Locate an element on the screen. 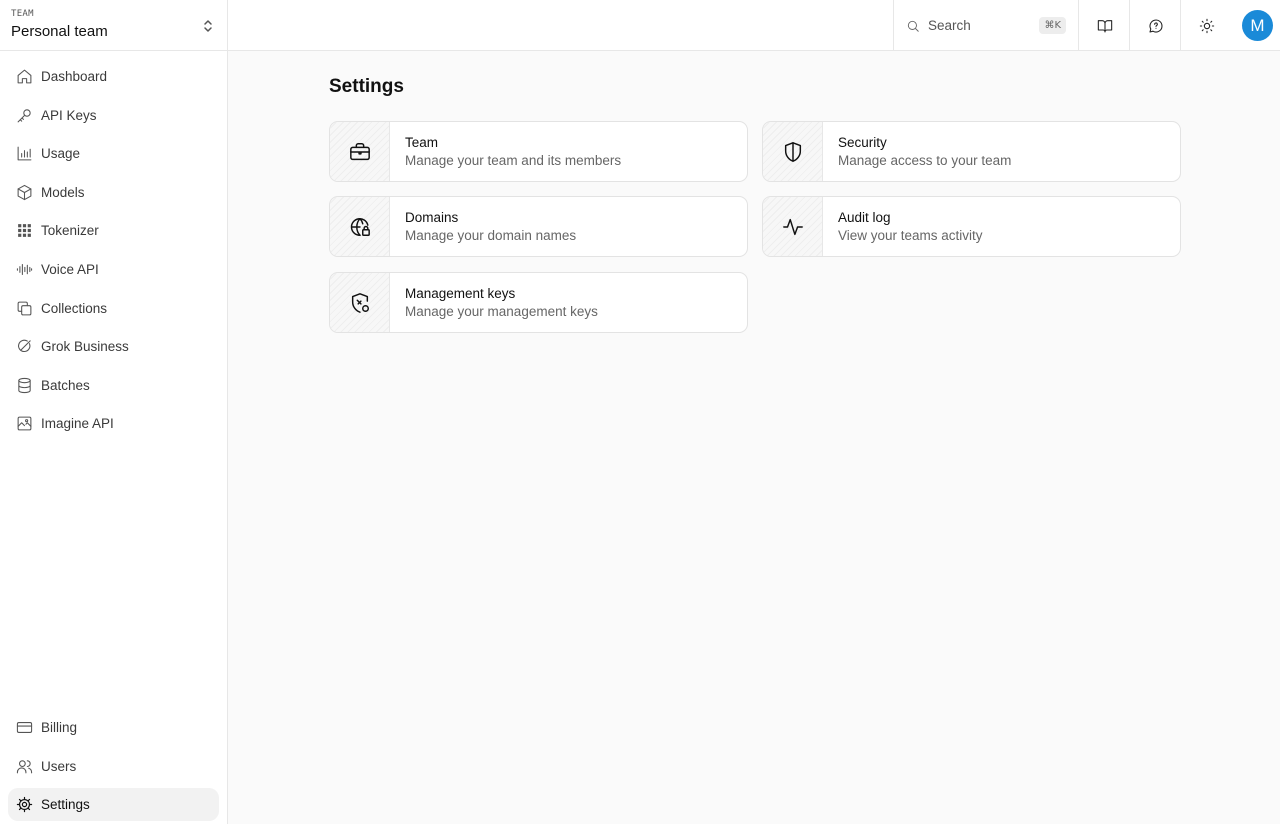 The width and height of the screenshot is (1280, 824). audio-wave-icon is located at coordinates (24, 269).